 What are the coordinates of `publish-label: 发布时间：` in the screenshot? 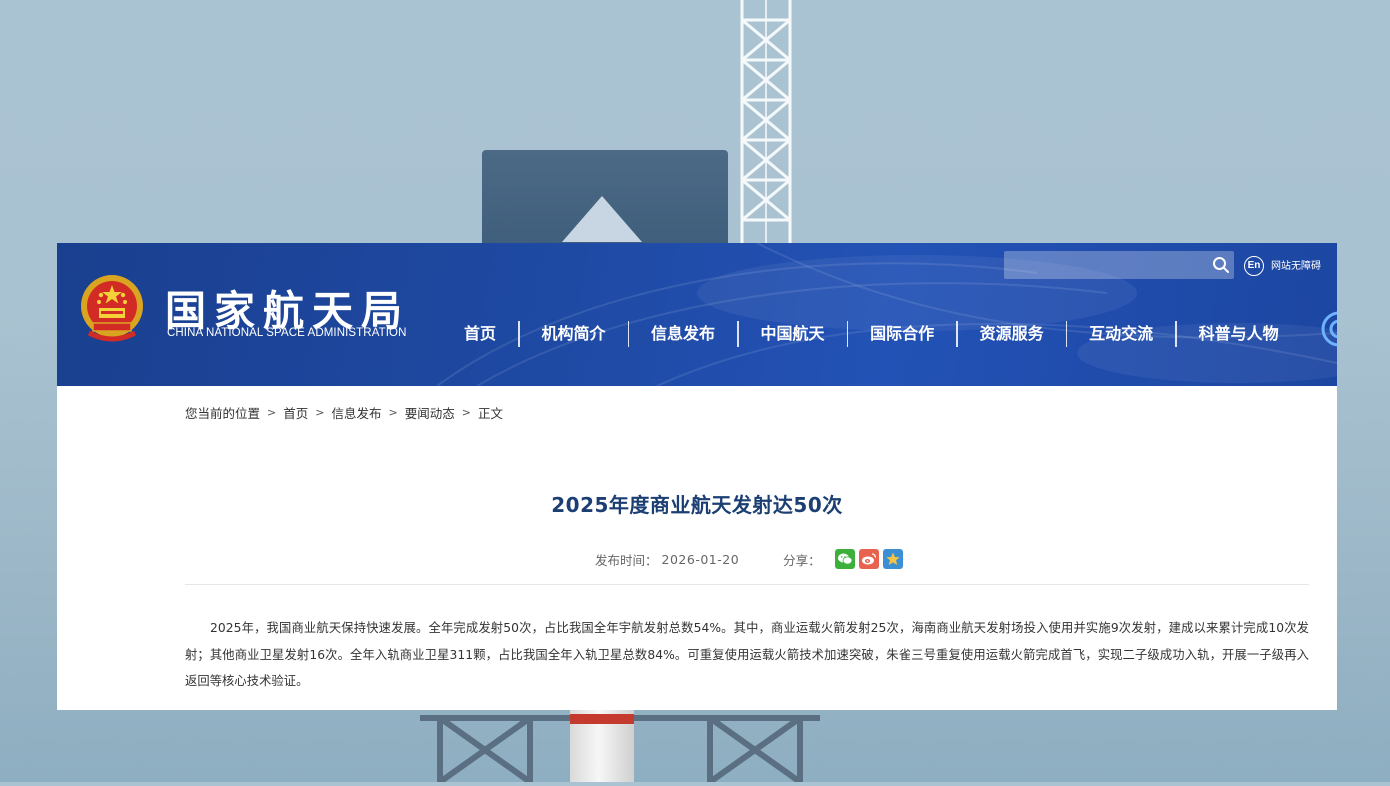 It's located at (626, 560).